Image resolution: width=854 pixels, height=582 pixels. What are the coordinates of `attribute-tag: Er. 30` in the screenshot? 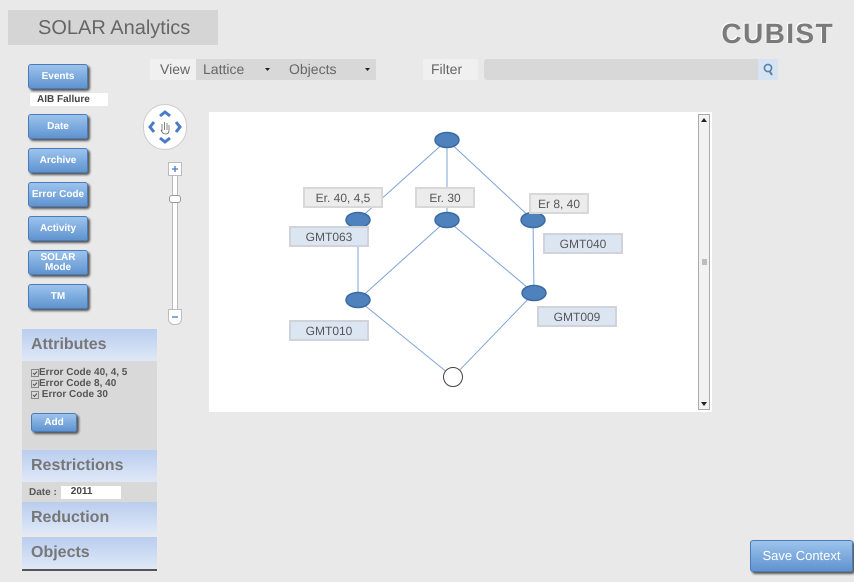 It's located at (445, 197).